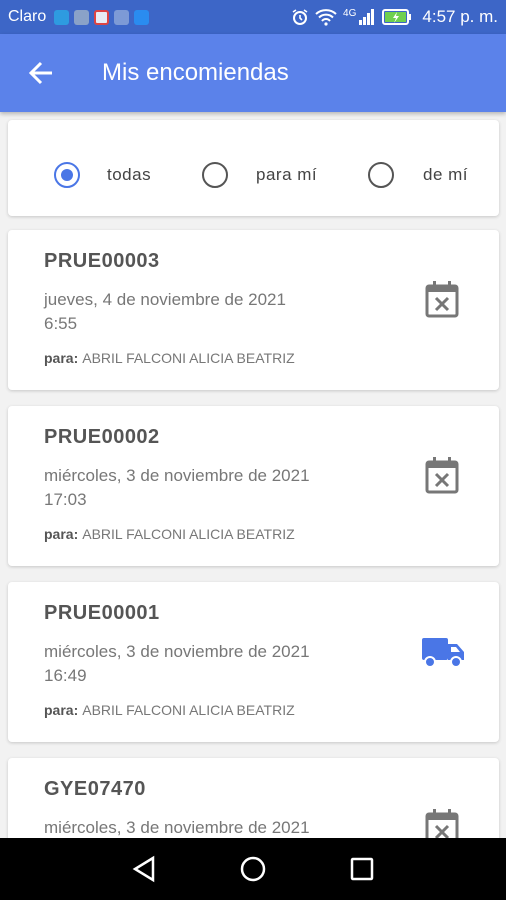  What do you see at coordinates (165, 312) in the screenshot?
I see `shipment-datetime: jueves, 4 de noviembre de 2021 6:55` at bounding box center [165, 312].